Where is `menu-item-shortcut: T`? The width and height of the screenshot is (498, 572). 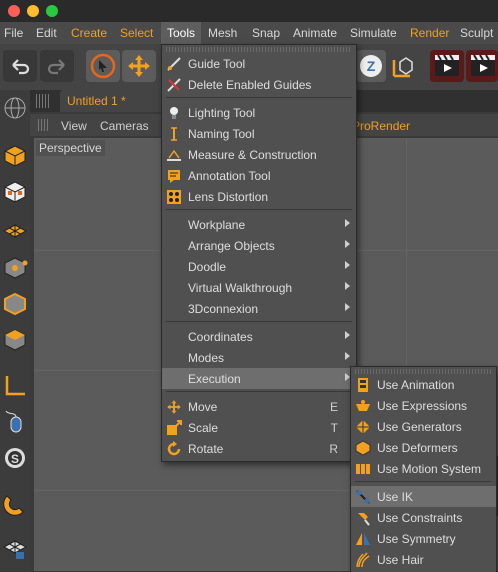 menu-item-shortcut: T is located at coordinates (334, 428).